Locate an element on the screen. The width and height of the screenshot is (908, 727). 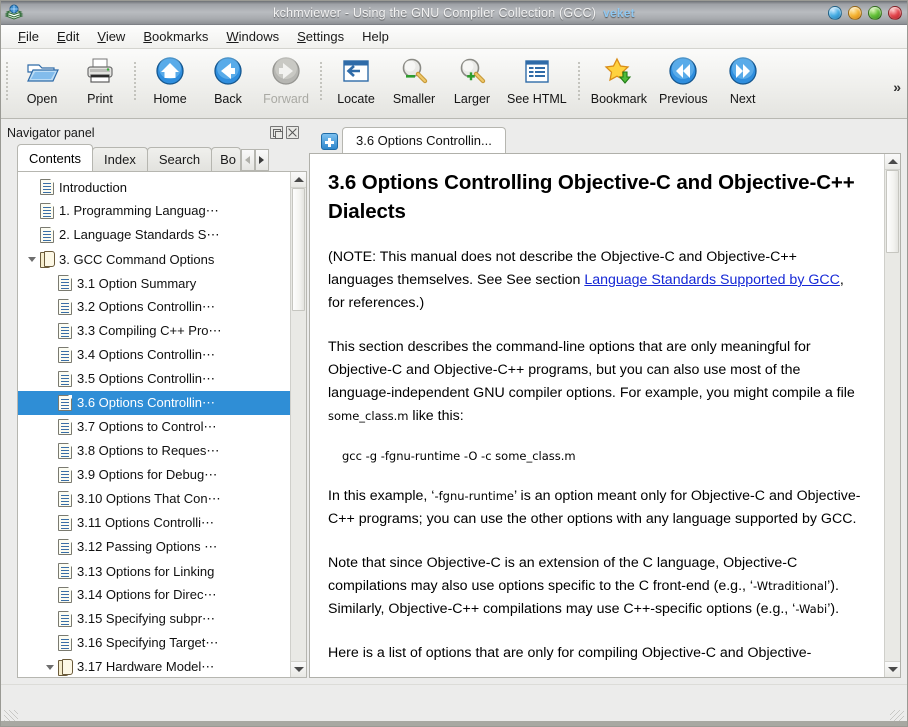
document-scrollbar is located at coordinates (892, 415).